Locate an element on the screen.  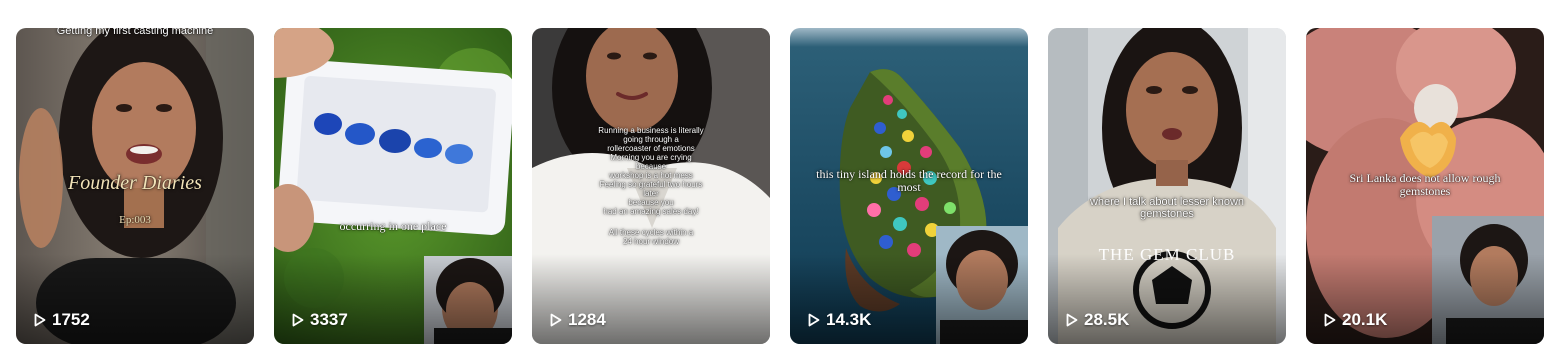
caption-line: going through a is located at coordinates (651, 139).